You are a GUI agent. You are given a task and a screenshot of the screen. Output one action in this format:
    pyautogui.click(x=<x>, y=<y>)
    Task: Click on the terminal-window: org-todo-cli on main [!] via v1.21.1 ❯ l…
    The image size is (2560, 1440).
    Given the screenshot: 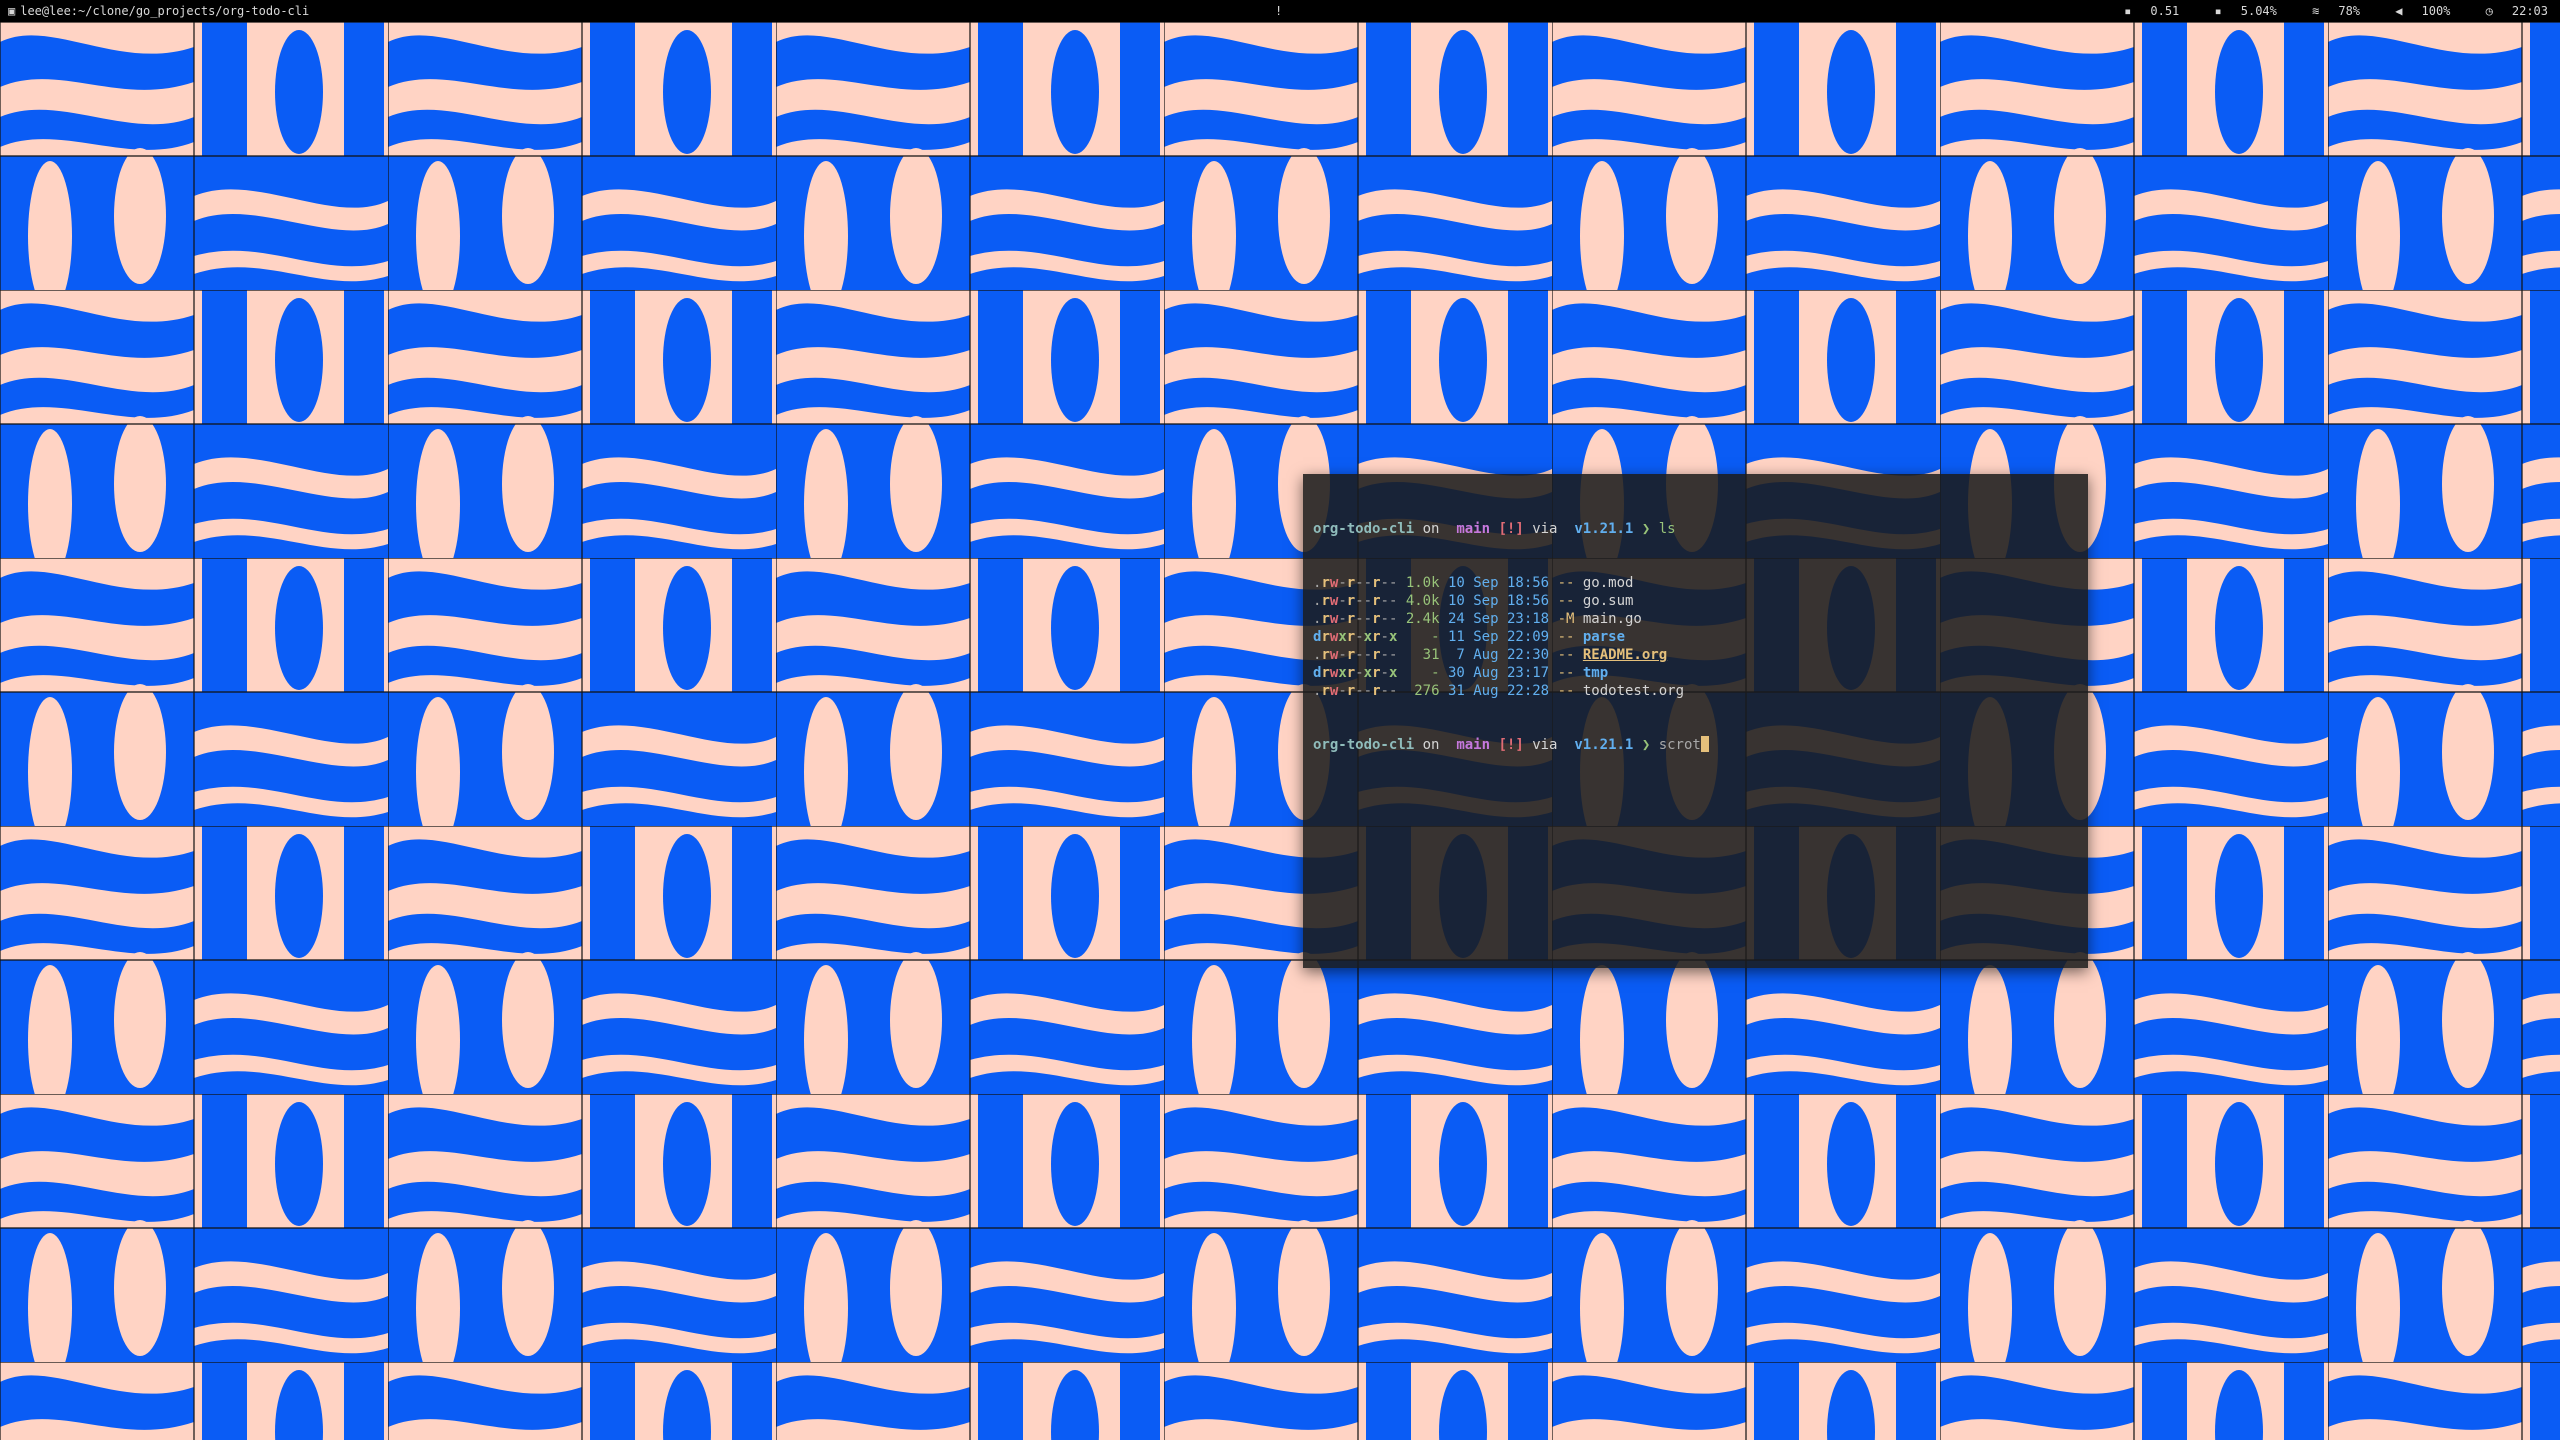 What is the action you would take?
    pyautogui.click(x=1695, y=721)
    